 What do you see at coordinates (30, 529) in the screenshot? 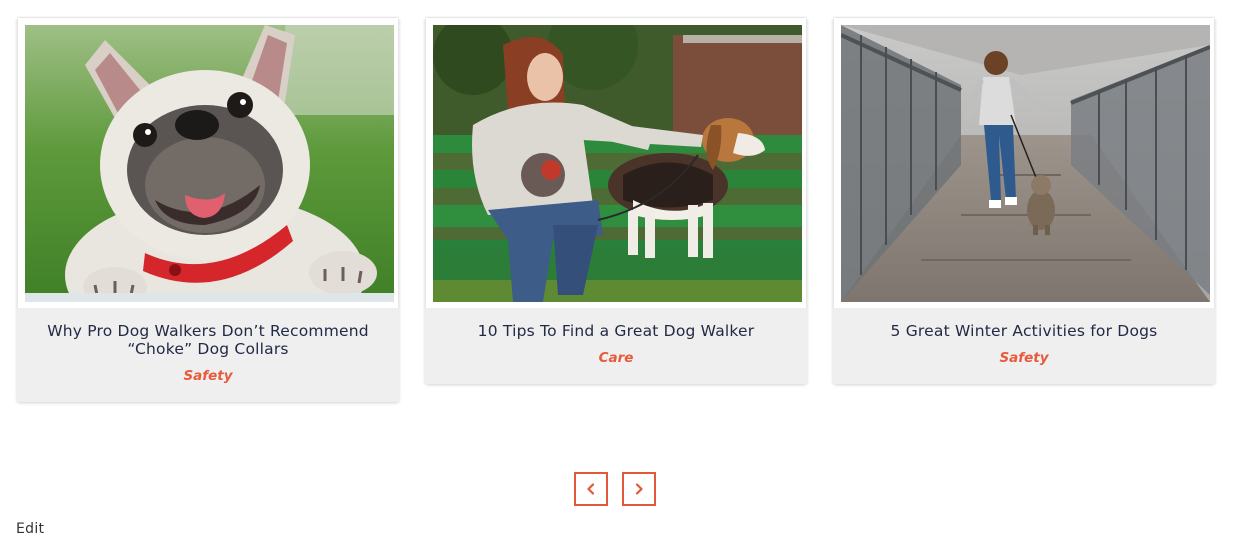
I see `edit-link: Edit` at bounding box center [30, 529].